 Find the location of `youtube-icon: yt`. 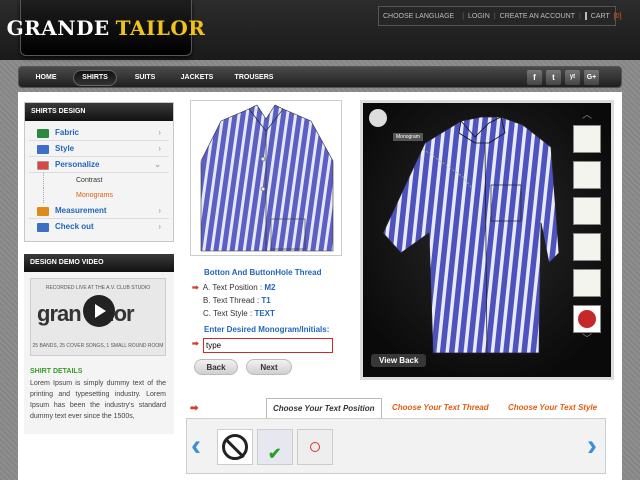

youtube-icon: yt is located at coordinates (572, 77).